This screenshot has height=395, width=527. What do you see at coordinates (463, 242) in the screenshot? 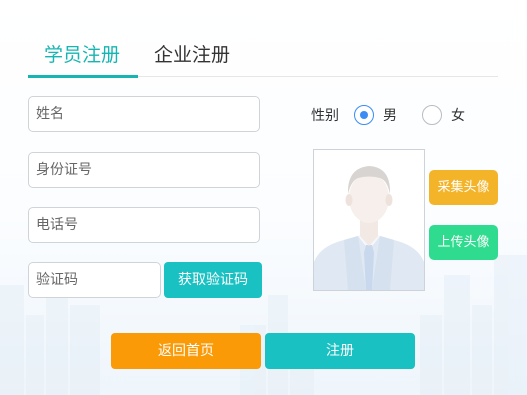
I see `upload-avatar-button: 上传头像` at bounding box center [463, 242].